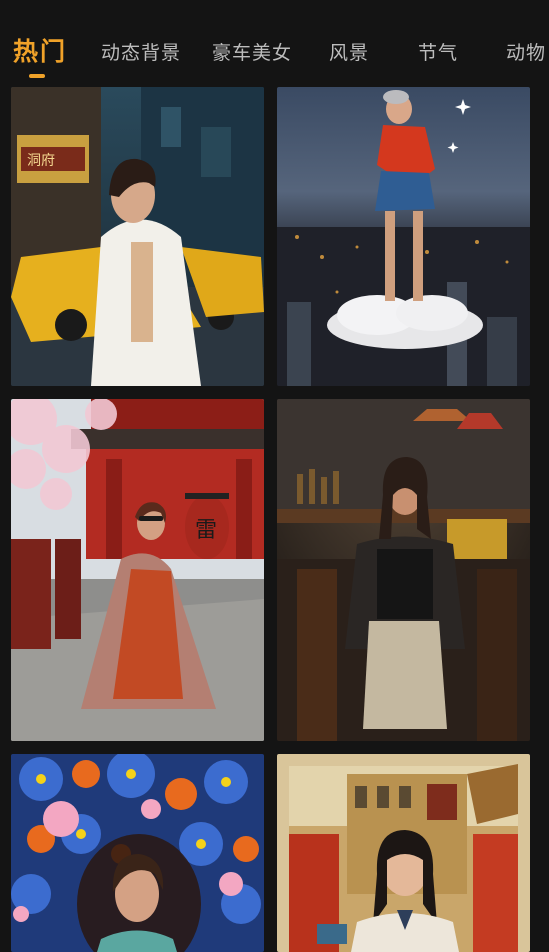  Describe the element at coordinates (526, 51) in the screenshot. I see `tab-animals: 动物` at that location.